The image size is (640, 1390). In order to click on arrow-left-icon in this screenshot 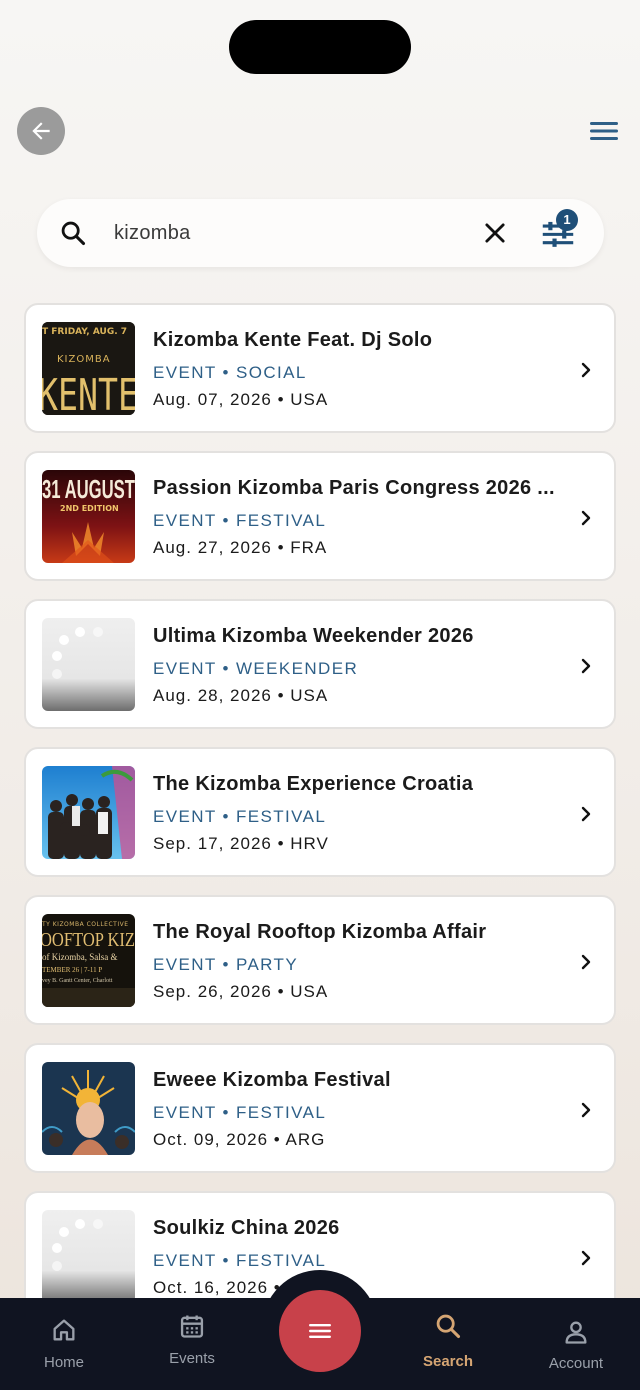, I will do `click(41, 131)`.